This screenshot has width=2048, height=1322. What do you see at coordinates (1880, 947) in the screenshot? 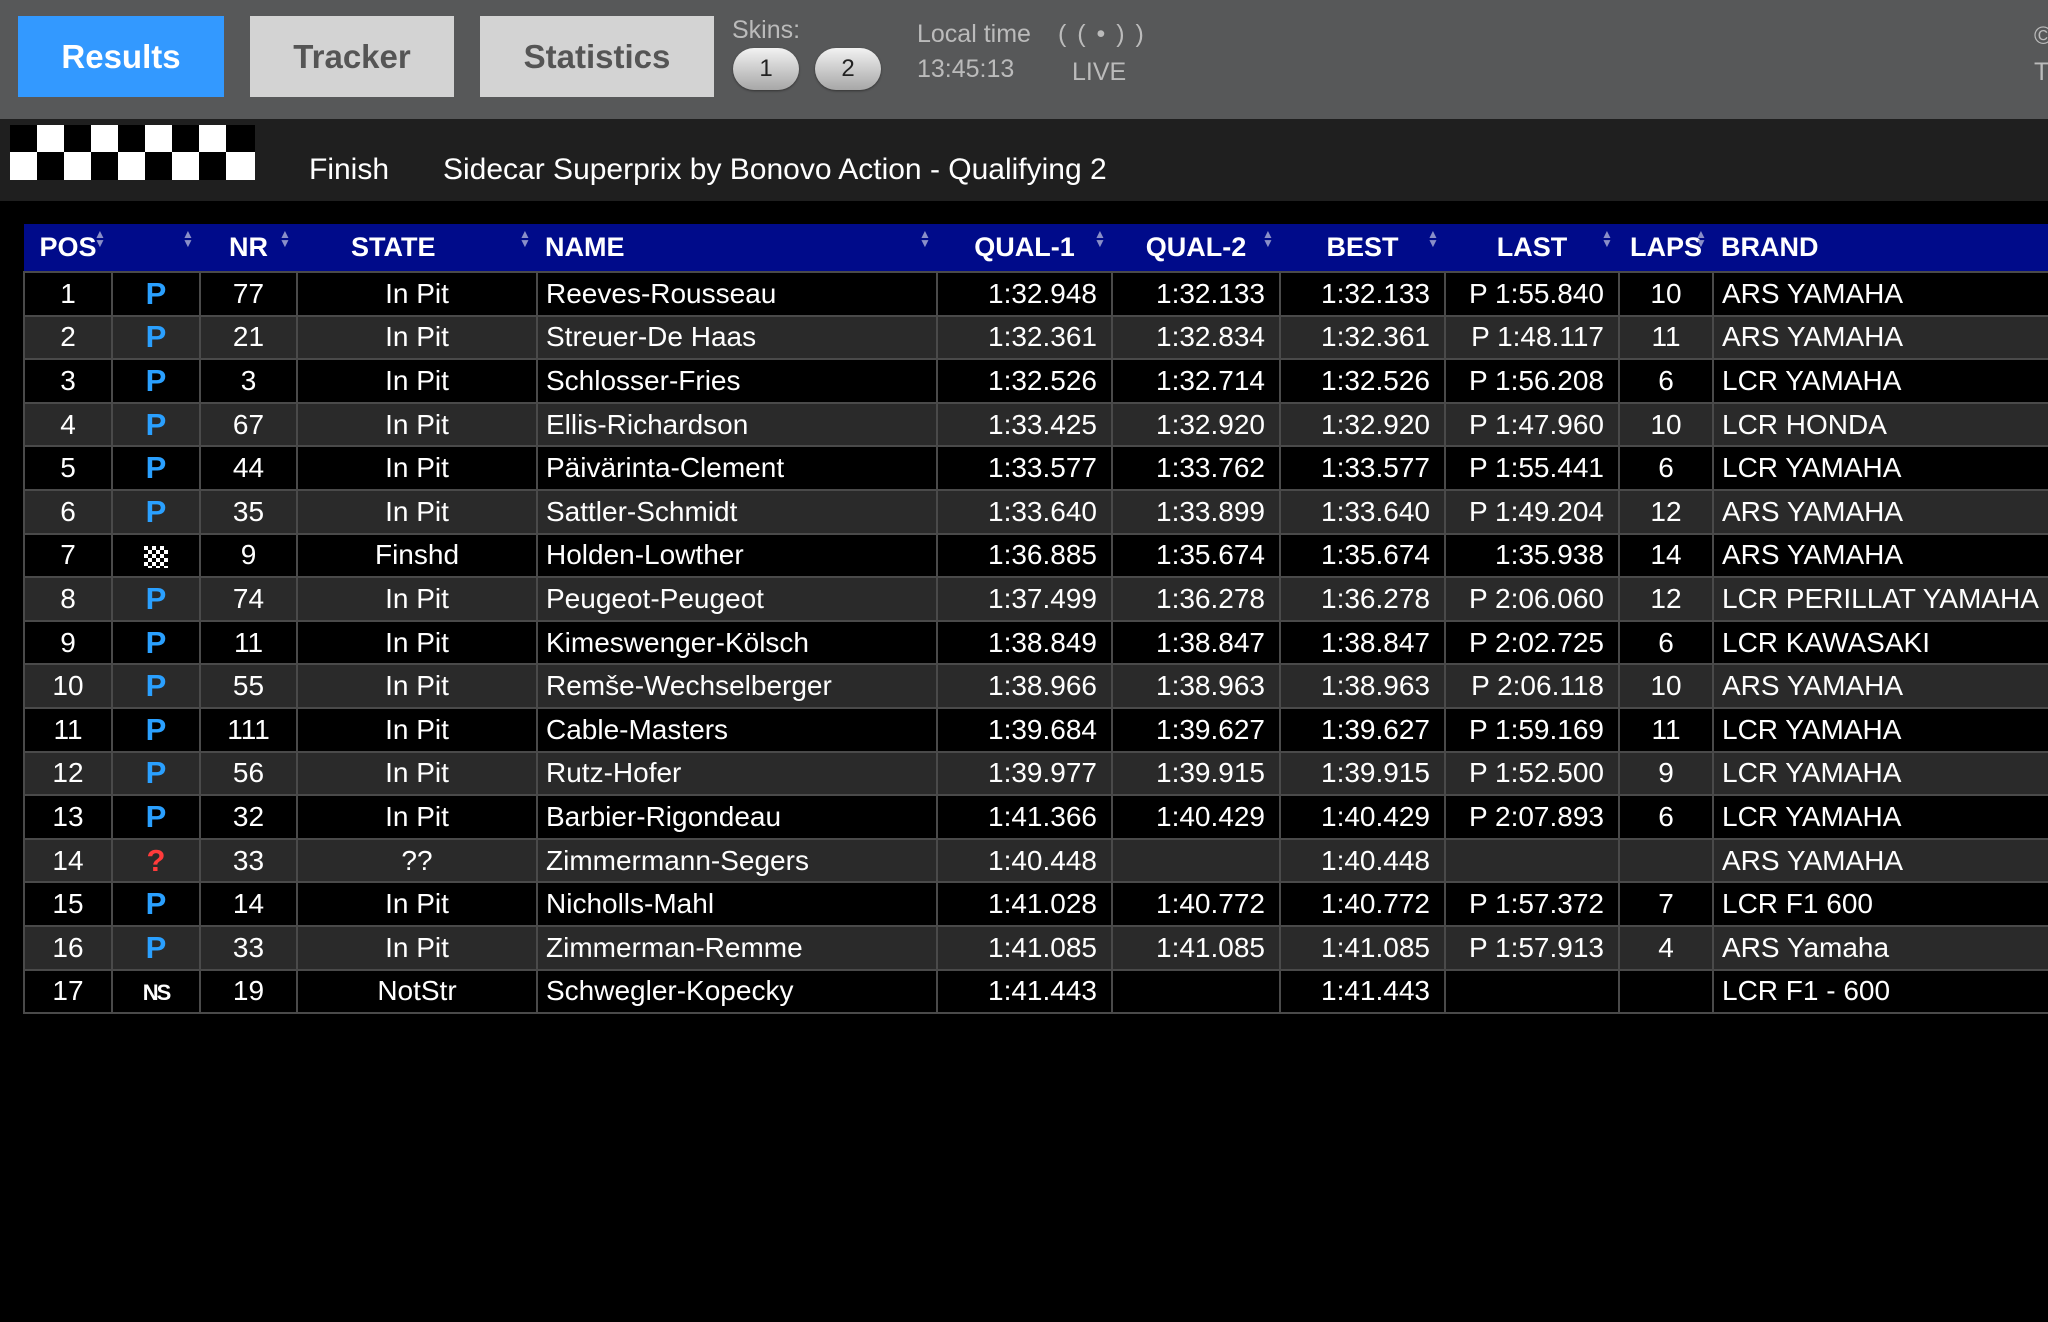
I see `cell-brand: ARS Yamaha` at bounding box center [1880, 947].